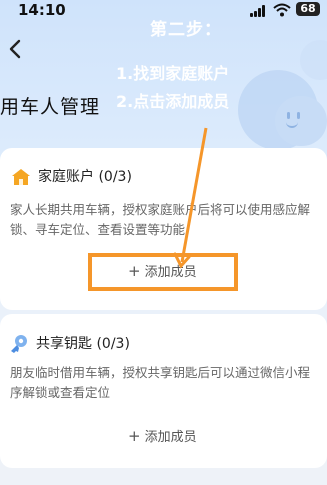  Describe the element at coordinates (160, 219) in the screenshot. I see `family-account-description: 家人长期共用车辆，授权家庭账户后将可以使用感应解锁、寻车定位、查看设置等功能` at that location.